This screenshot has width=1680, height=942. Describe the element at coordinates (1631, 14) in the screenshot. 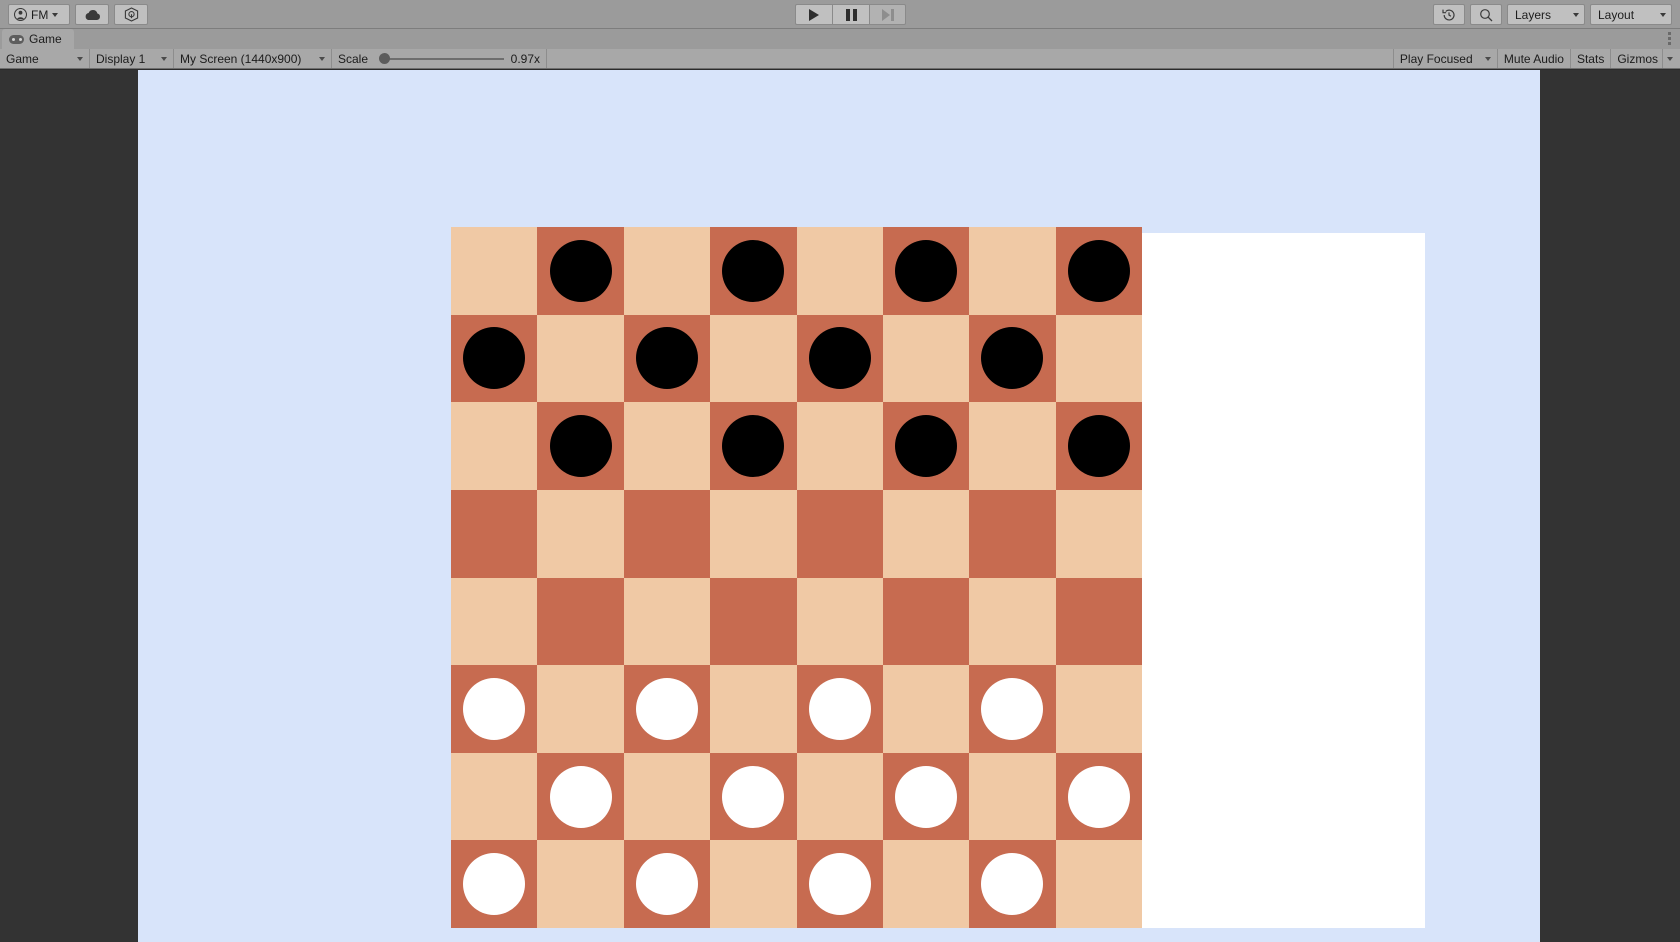

I see `layout-dropdown: Layout` at that location.